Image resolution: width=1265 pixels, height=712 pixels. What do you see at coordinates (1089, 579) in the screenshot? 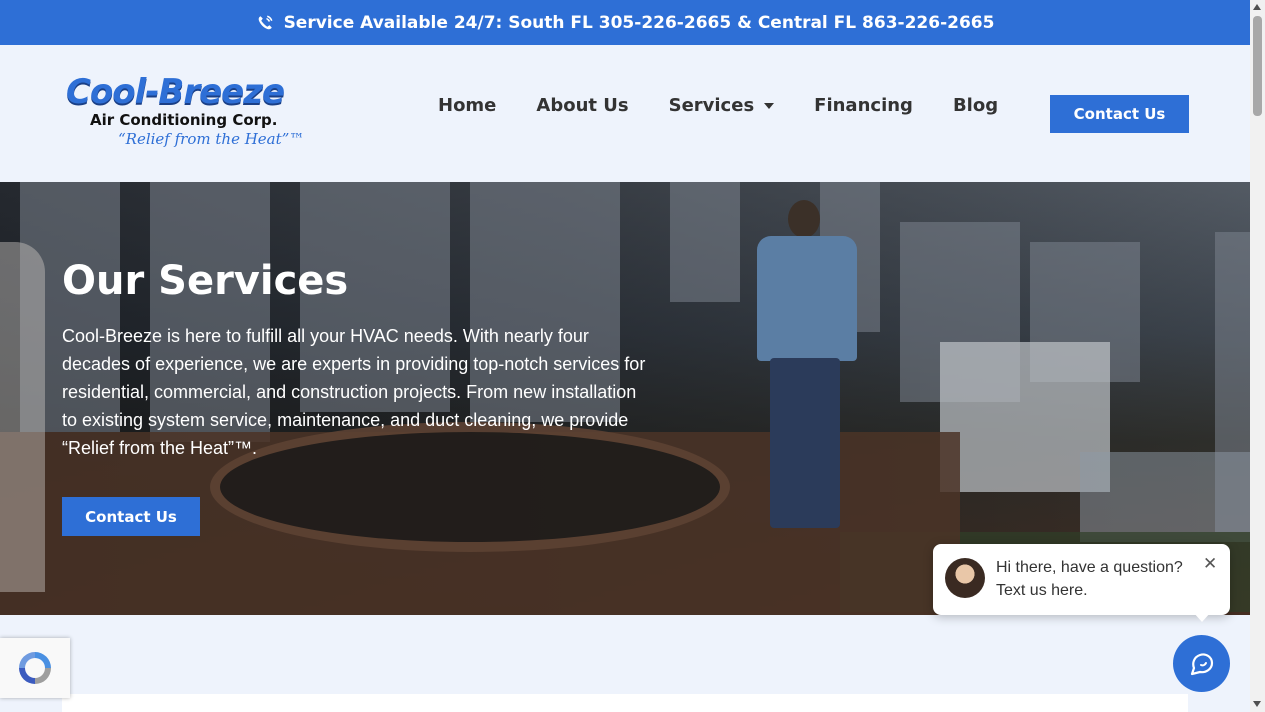
I see `chat-message: Hi there, have a question? Text us here.` at bounding box center [1089, 579].